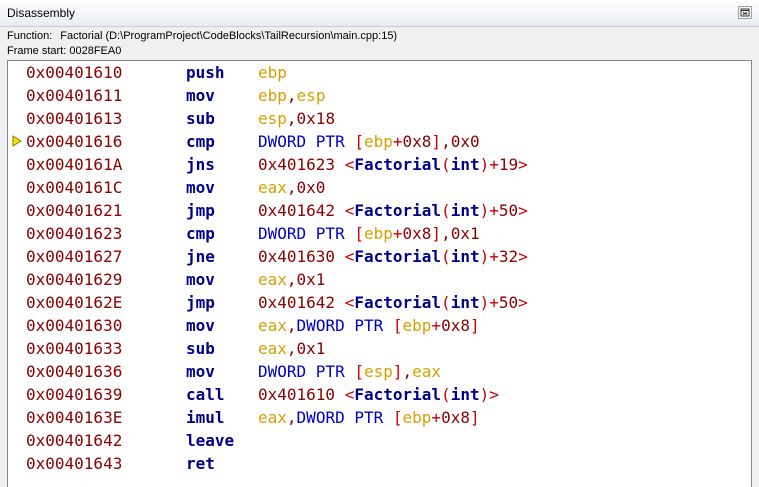 The width and height of the screenshot is (759, 487). Describe the element at coordinates (200, 302) in the screenshot. I see `instruction-mnemonic: jmp` at that location.